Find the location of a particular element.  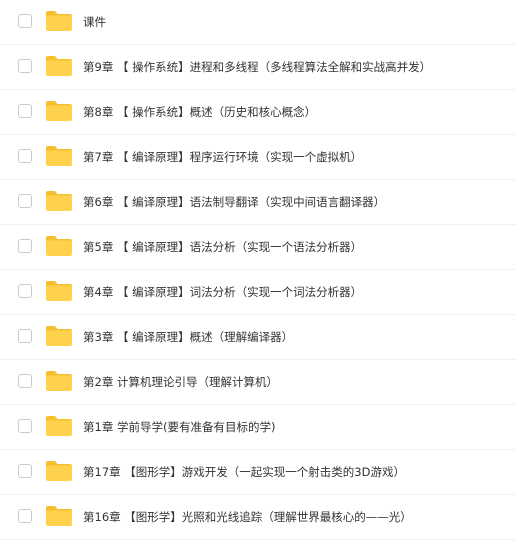

list-item: 第17章 【图形学】游戏开发（一起实现一个射击类的3D游戏） is located at coordinates (258, 472).